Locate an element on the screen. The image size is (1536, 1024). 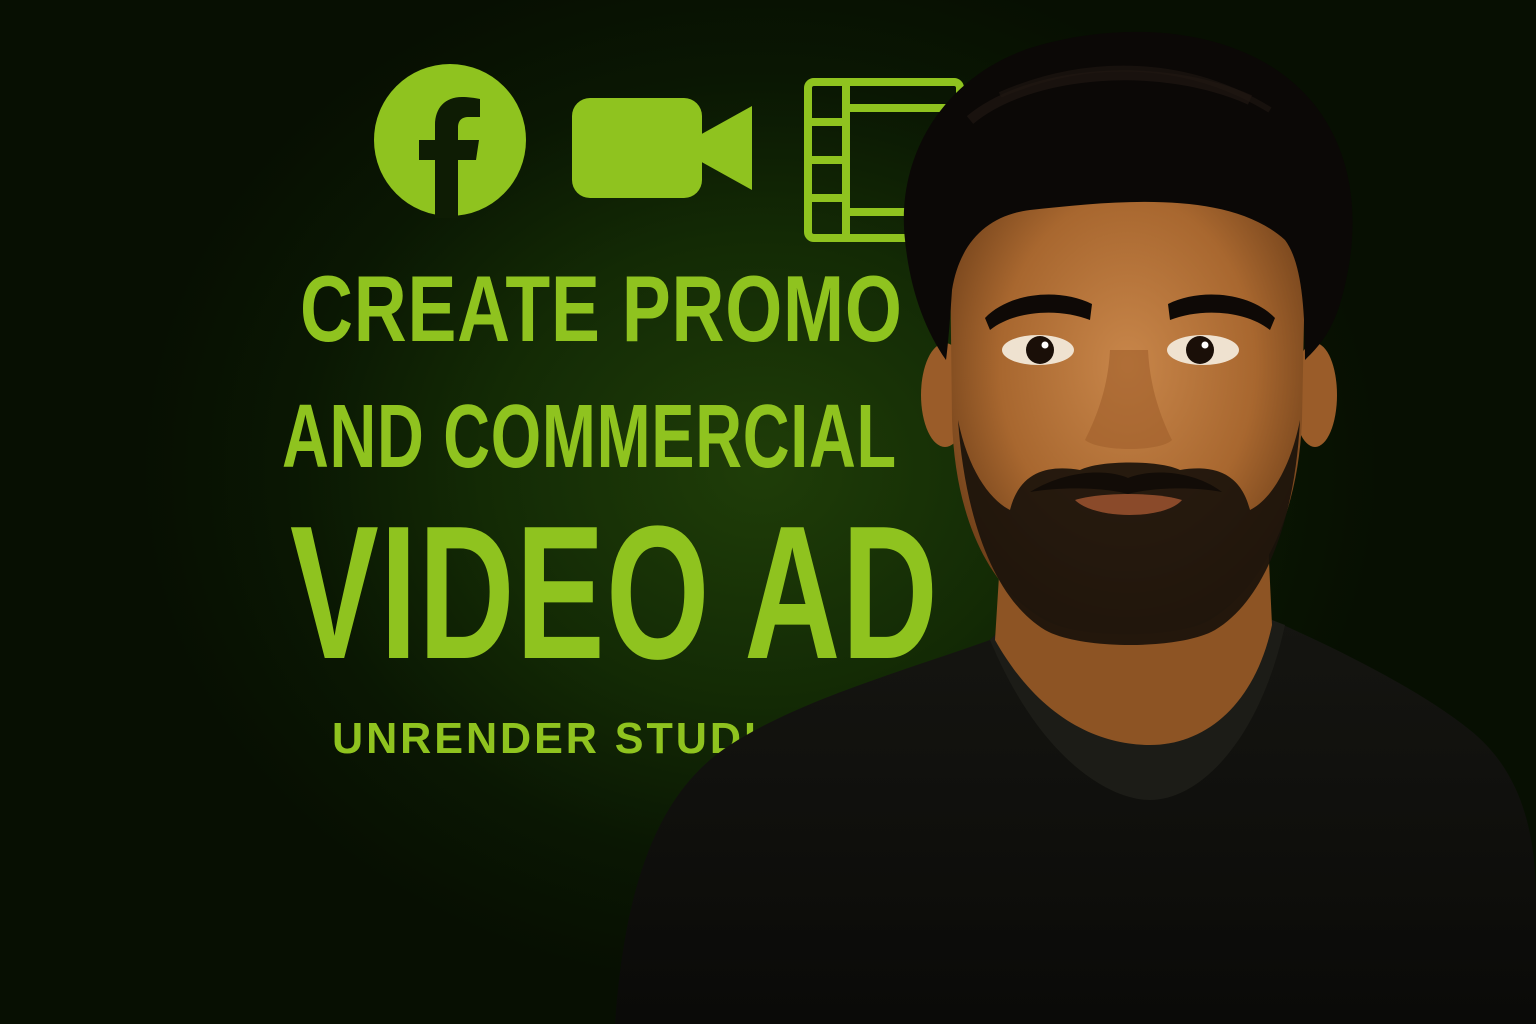
facebook-icon is located at coordinates (450, 141).